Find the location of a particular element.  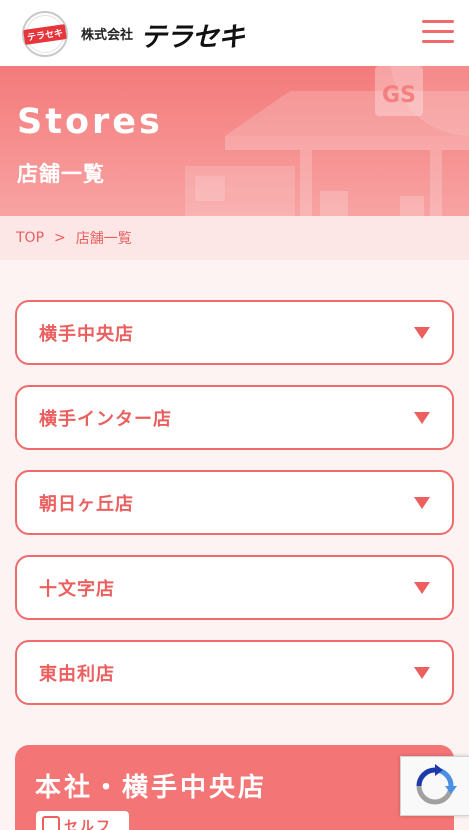

hq-store-title: 本社・横手中央店 is located at coordinates (151, 788).